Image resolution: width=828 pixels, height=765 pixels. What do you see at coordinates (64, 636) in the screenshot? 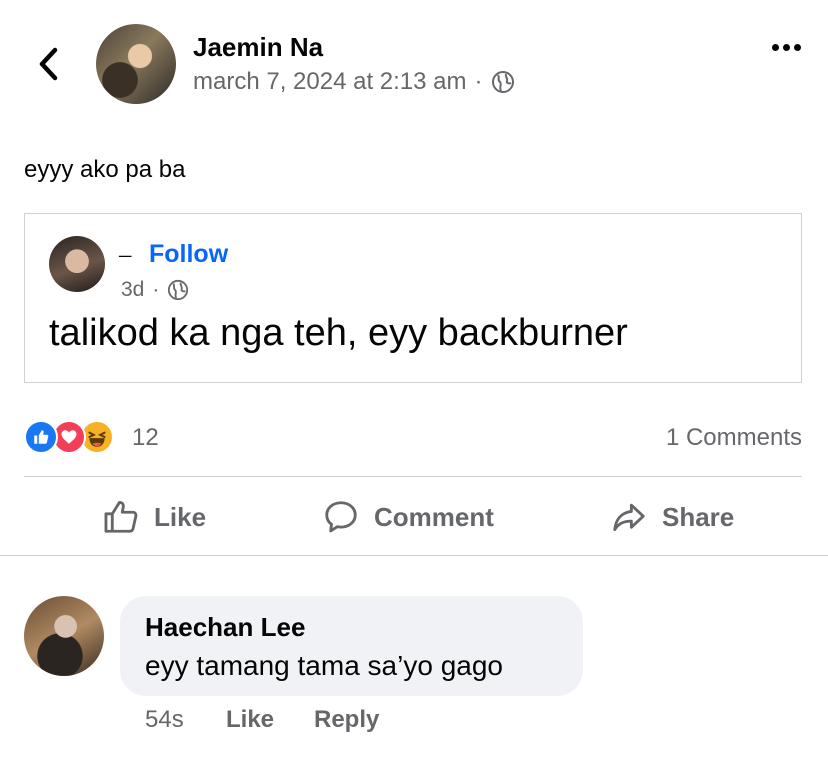
I see `commenter-avatar` at bounding box center [64, 636].